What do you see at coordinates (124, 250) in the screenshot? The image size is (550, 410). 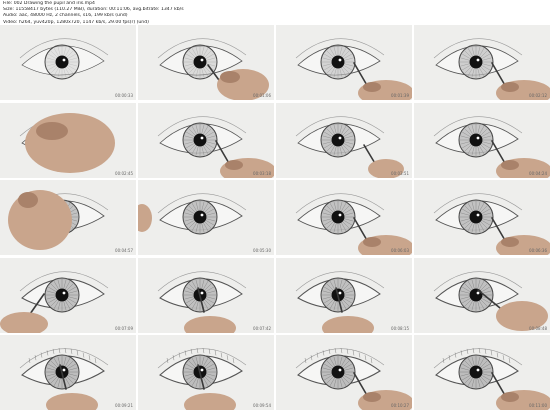 I see `timestamp-label: 00:04:57` at bounding box center [124, 250].